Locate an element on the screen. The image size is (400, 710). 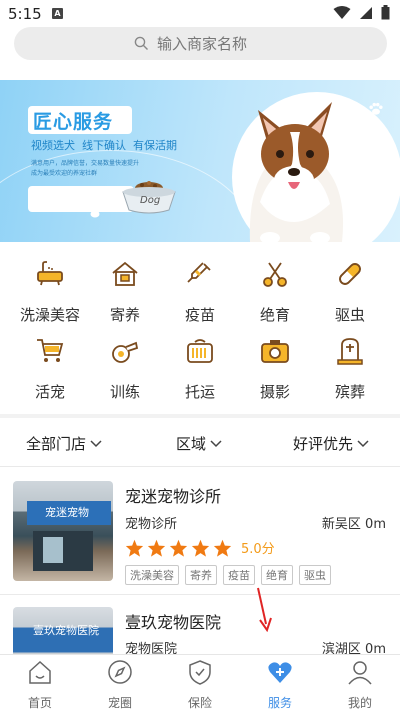
notification-icon: A is located at coordinates (57, 13).